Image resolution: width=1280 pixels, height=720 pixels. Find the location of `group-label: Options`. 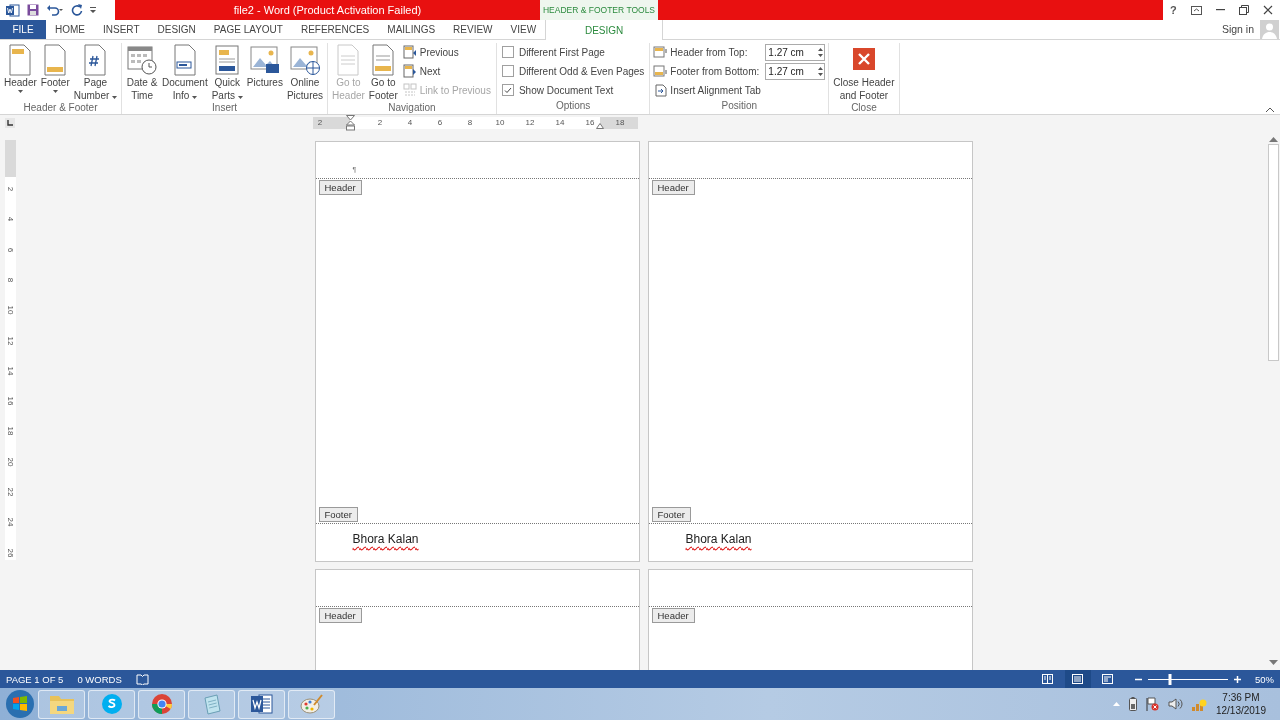

group-label: Options is located at coordinates (573, 106).